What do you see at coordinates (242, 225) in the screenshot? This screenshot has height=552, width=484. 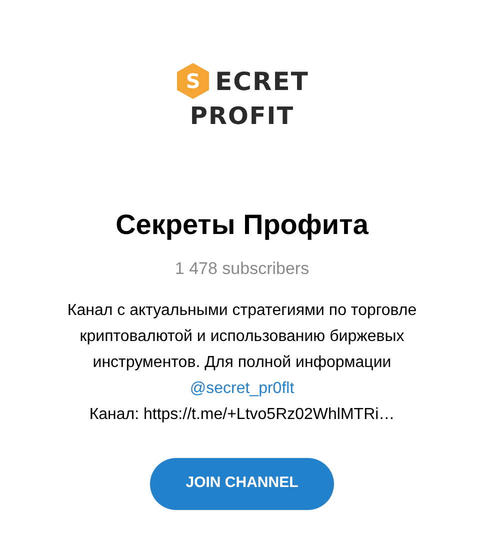 I see `channel-title: Секреты Профита` at bounding box center [242, 225].